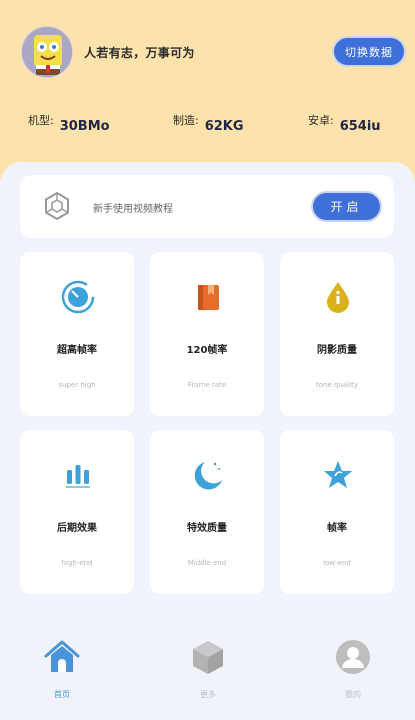 The width and height of the screenshot is (415, 720). What do you see at coordinates (207, 385) in the screenshot?
I see `card-subtitle: Frame rate` at bounding box center [207, 385].